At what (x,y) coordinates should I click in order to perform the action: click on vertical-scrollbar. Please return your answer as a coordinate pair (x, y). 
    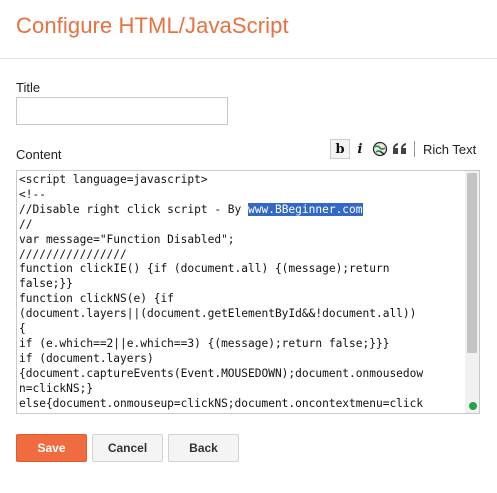
    Looking at the image, I should click on (472, 292).